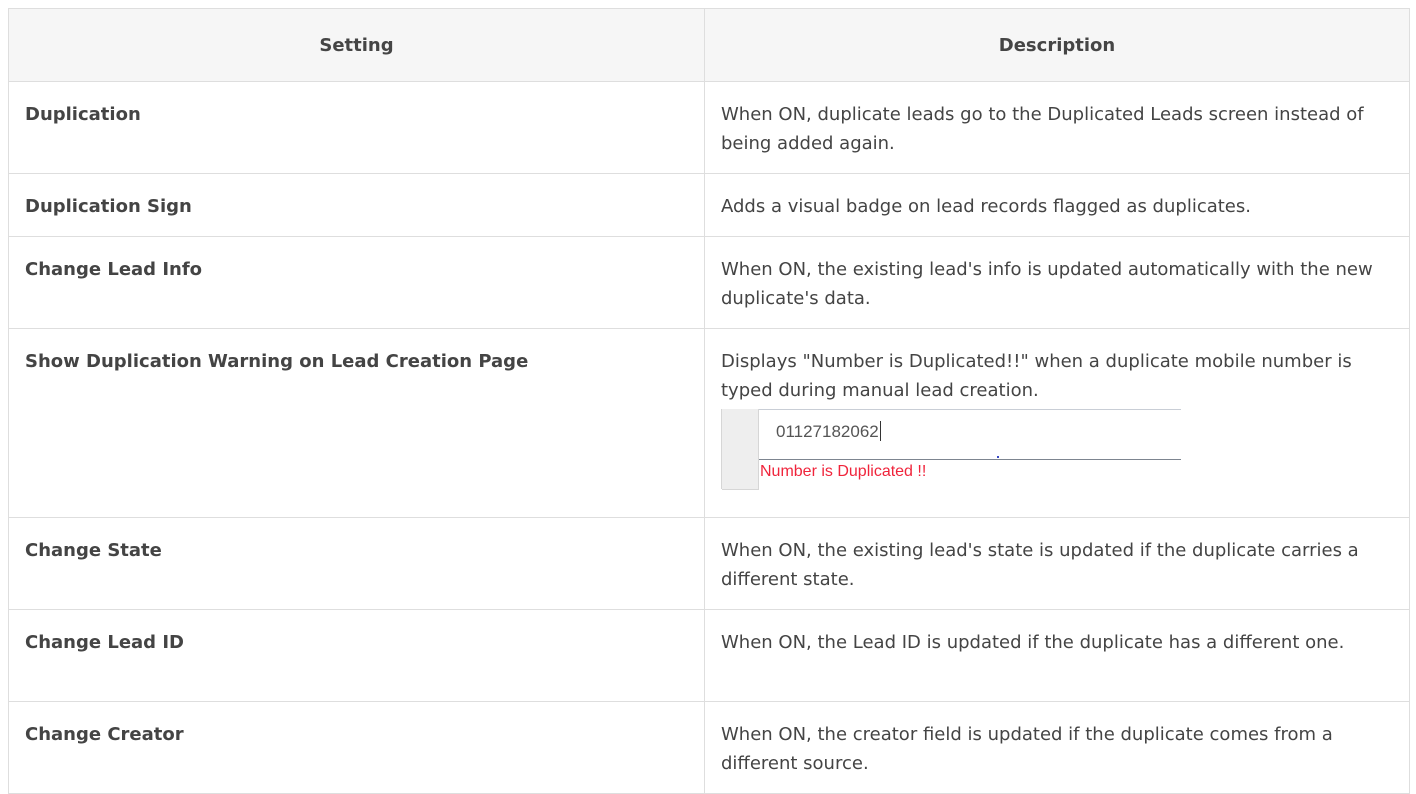 The image size is (1416, 794). I want to click on table-header-row: Setting Description, so click(709, 45).